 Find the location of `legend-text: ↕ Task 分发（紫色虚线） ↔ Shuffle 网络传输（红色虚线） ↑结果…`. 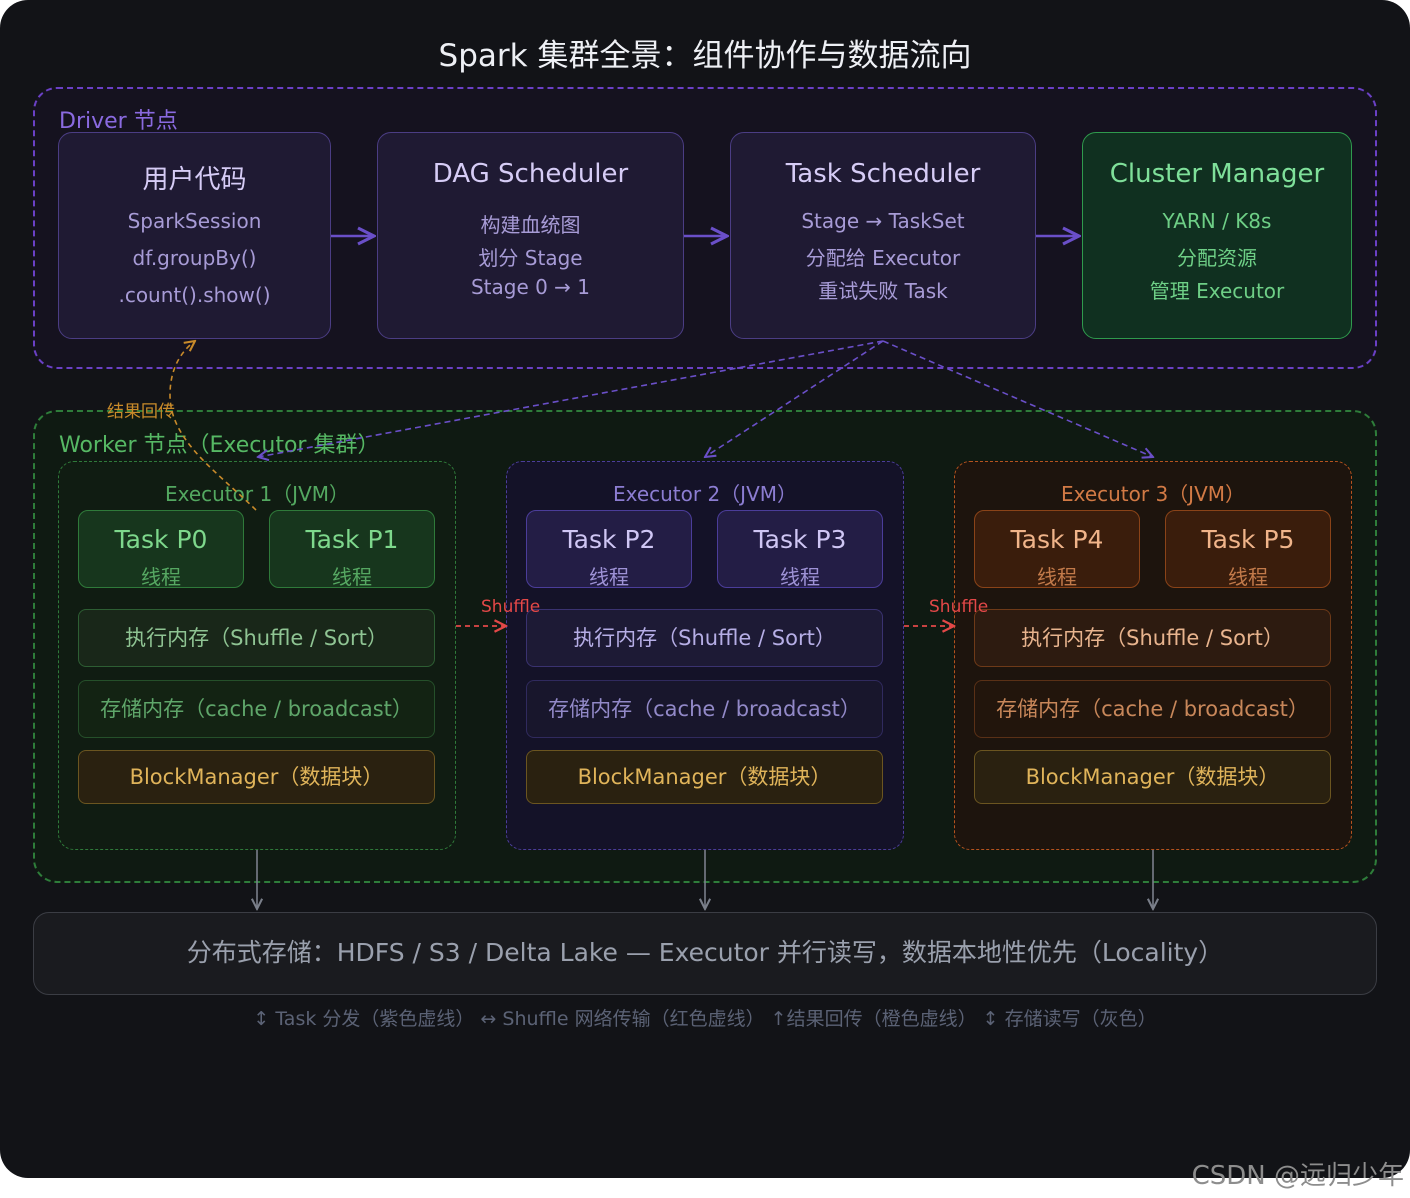

legend-text: ↕ Task 分发（紫色虚线） ↔ Shuffle 网络传输（红色虚线） ↑结果… is located at coordinates (705, 1019).